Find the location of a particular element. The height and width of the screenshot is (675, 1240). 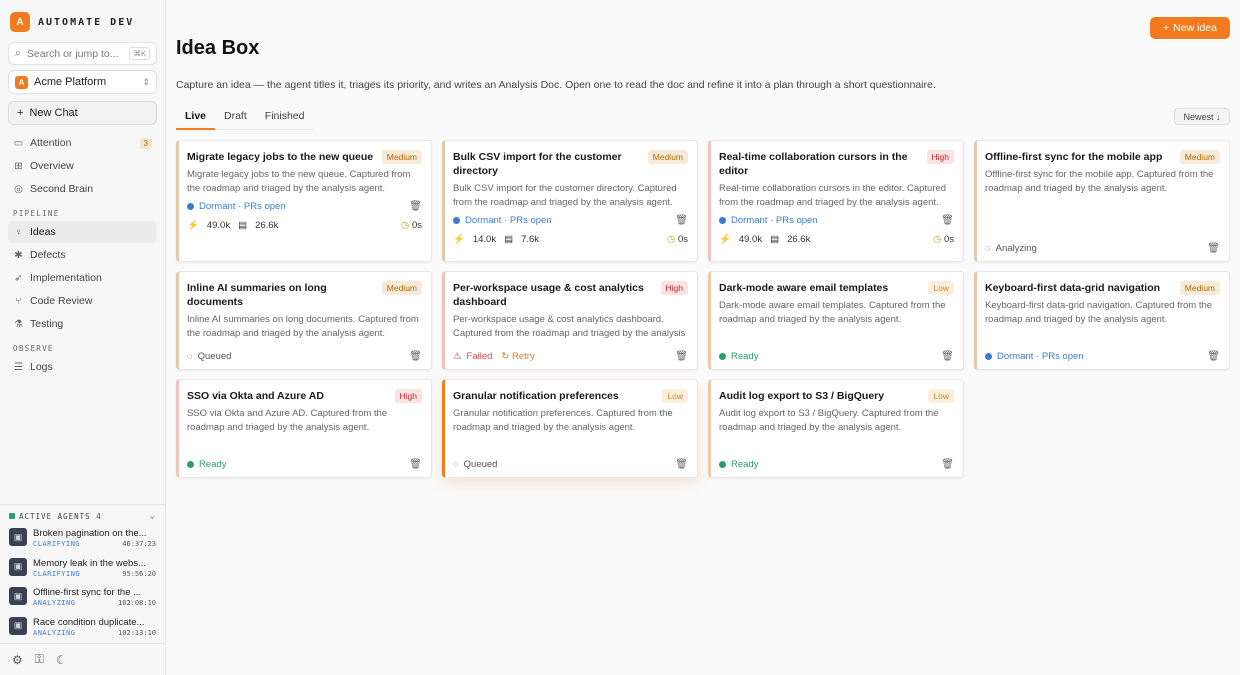

new-idea-label: New idea is located at coordinates (1195, 28).